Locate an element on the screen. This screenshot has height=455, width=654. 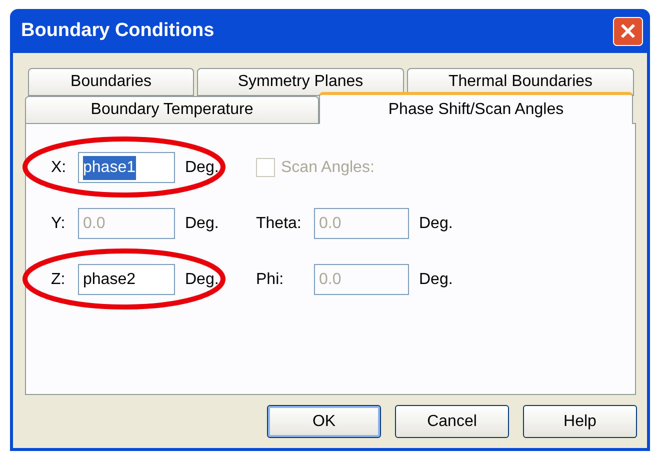
dialog-button: Help is located at coordinates (580, 421).